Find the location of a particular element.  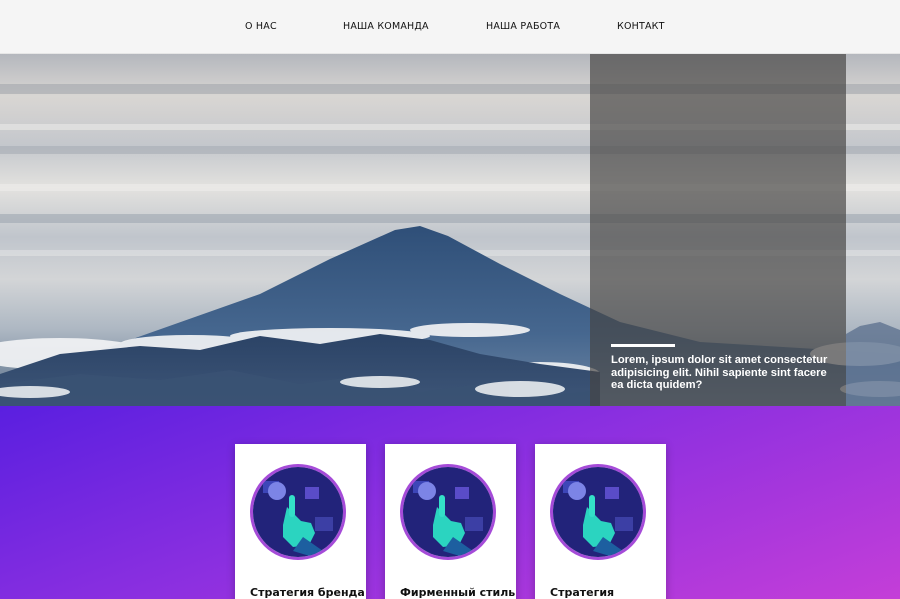

service-title: Стратегия is located at coordinates (582, 592).